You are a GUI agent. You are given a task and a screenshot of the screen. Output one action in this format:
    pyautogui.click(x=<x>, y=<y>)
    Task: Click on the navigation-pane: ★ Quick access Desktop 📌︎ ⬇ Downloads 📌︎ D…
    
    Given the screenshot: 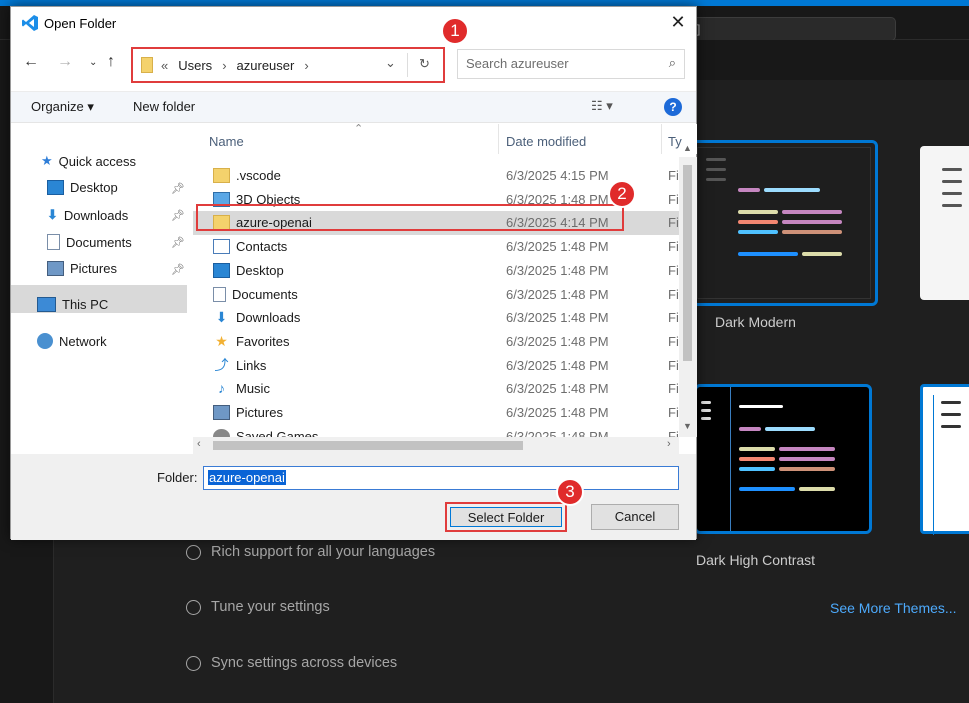 What is the action you would take?
    pyautogui.click(x=101, y=289)
    